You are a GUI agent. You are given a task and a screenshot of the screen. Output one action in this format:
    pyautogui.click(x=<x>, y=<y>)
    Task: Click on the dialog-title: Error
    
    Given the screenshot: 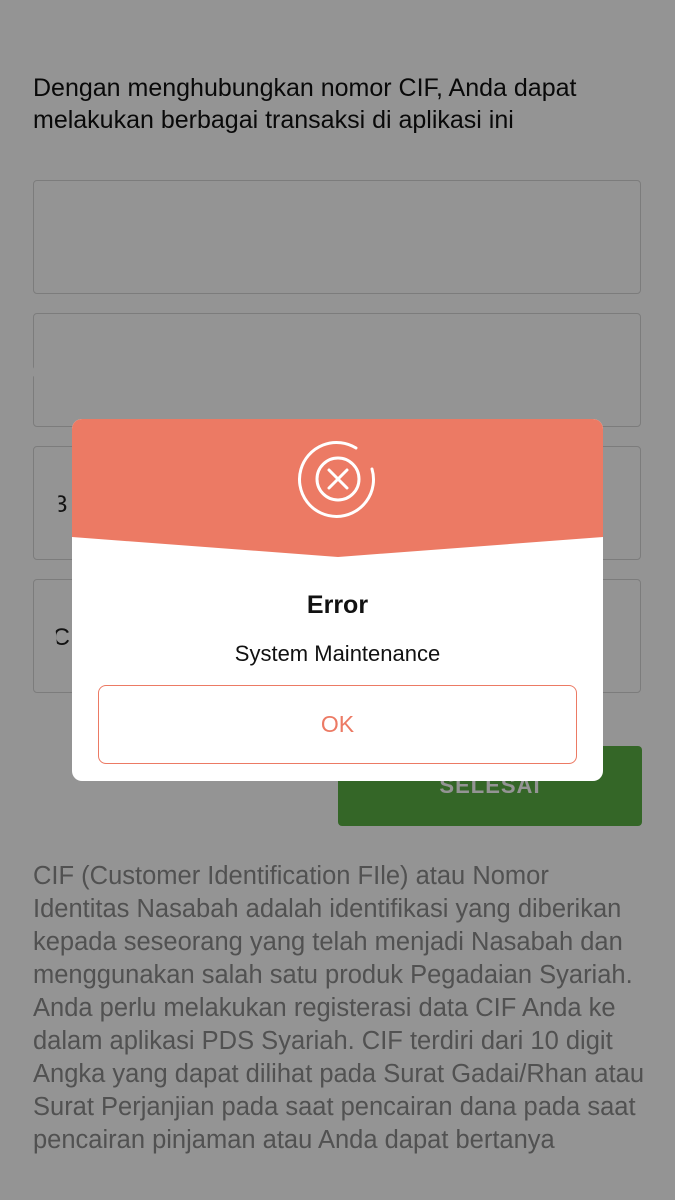 What is the action you would take?
    pyautogui.click(x=337, y=605)
    